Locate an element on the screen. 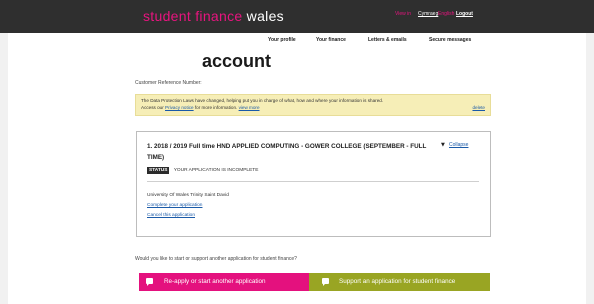  page-title: account is located at coordinates (237, 61).